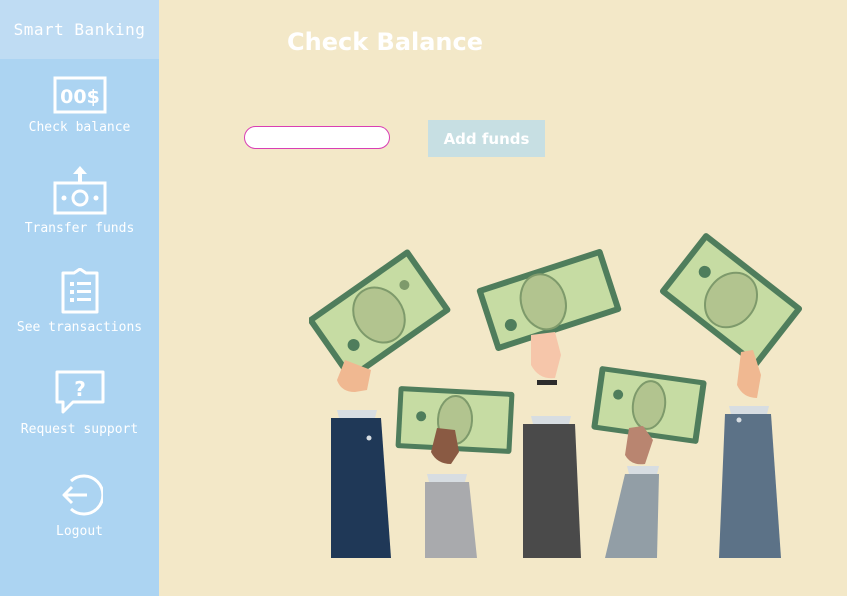 This screenshot has width=847, height=596. I want to click on money-bill-icon: 00$, so click(79, 95).